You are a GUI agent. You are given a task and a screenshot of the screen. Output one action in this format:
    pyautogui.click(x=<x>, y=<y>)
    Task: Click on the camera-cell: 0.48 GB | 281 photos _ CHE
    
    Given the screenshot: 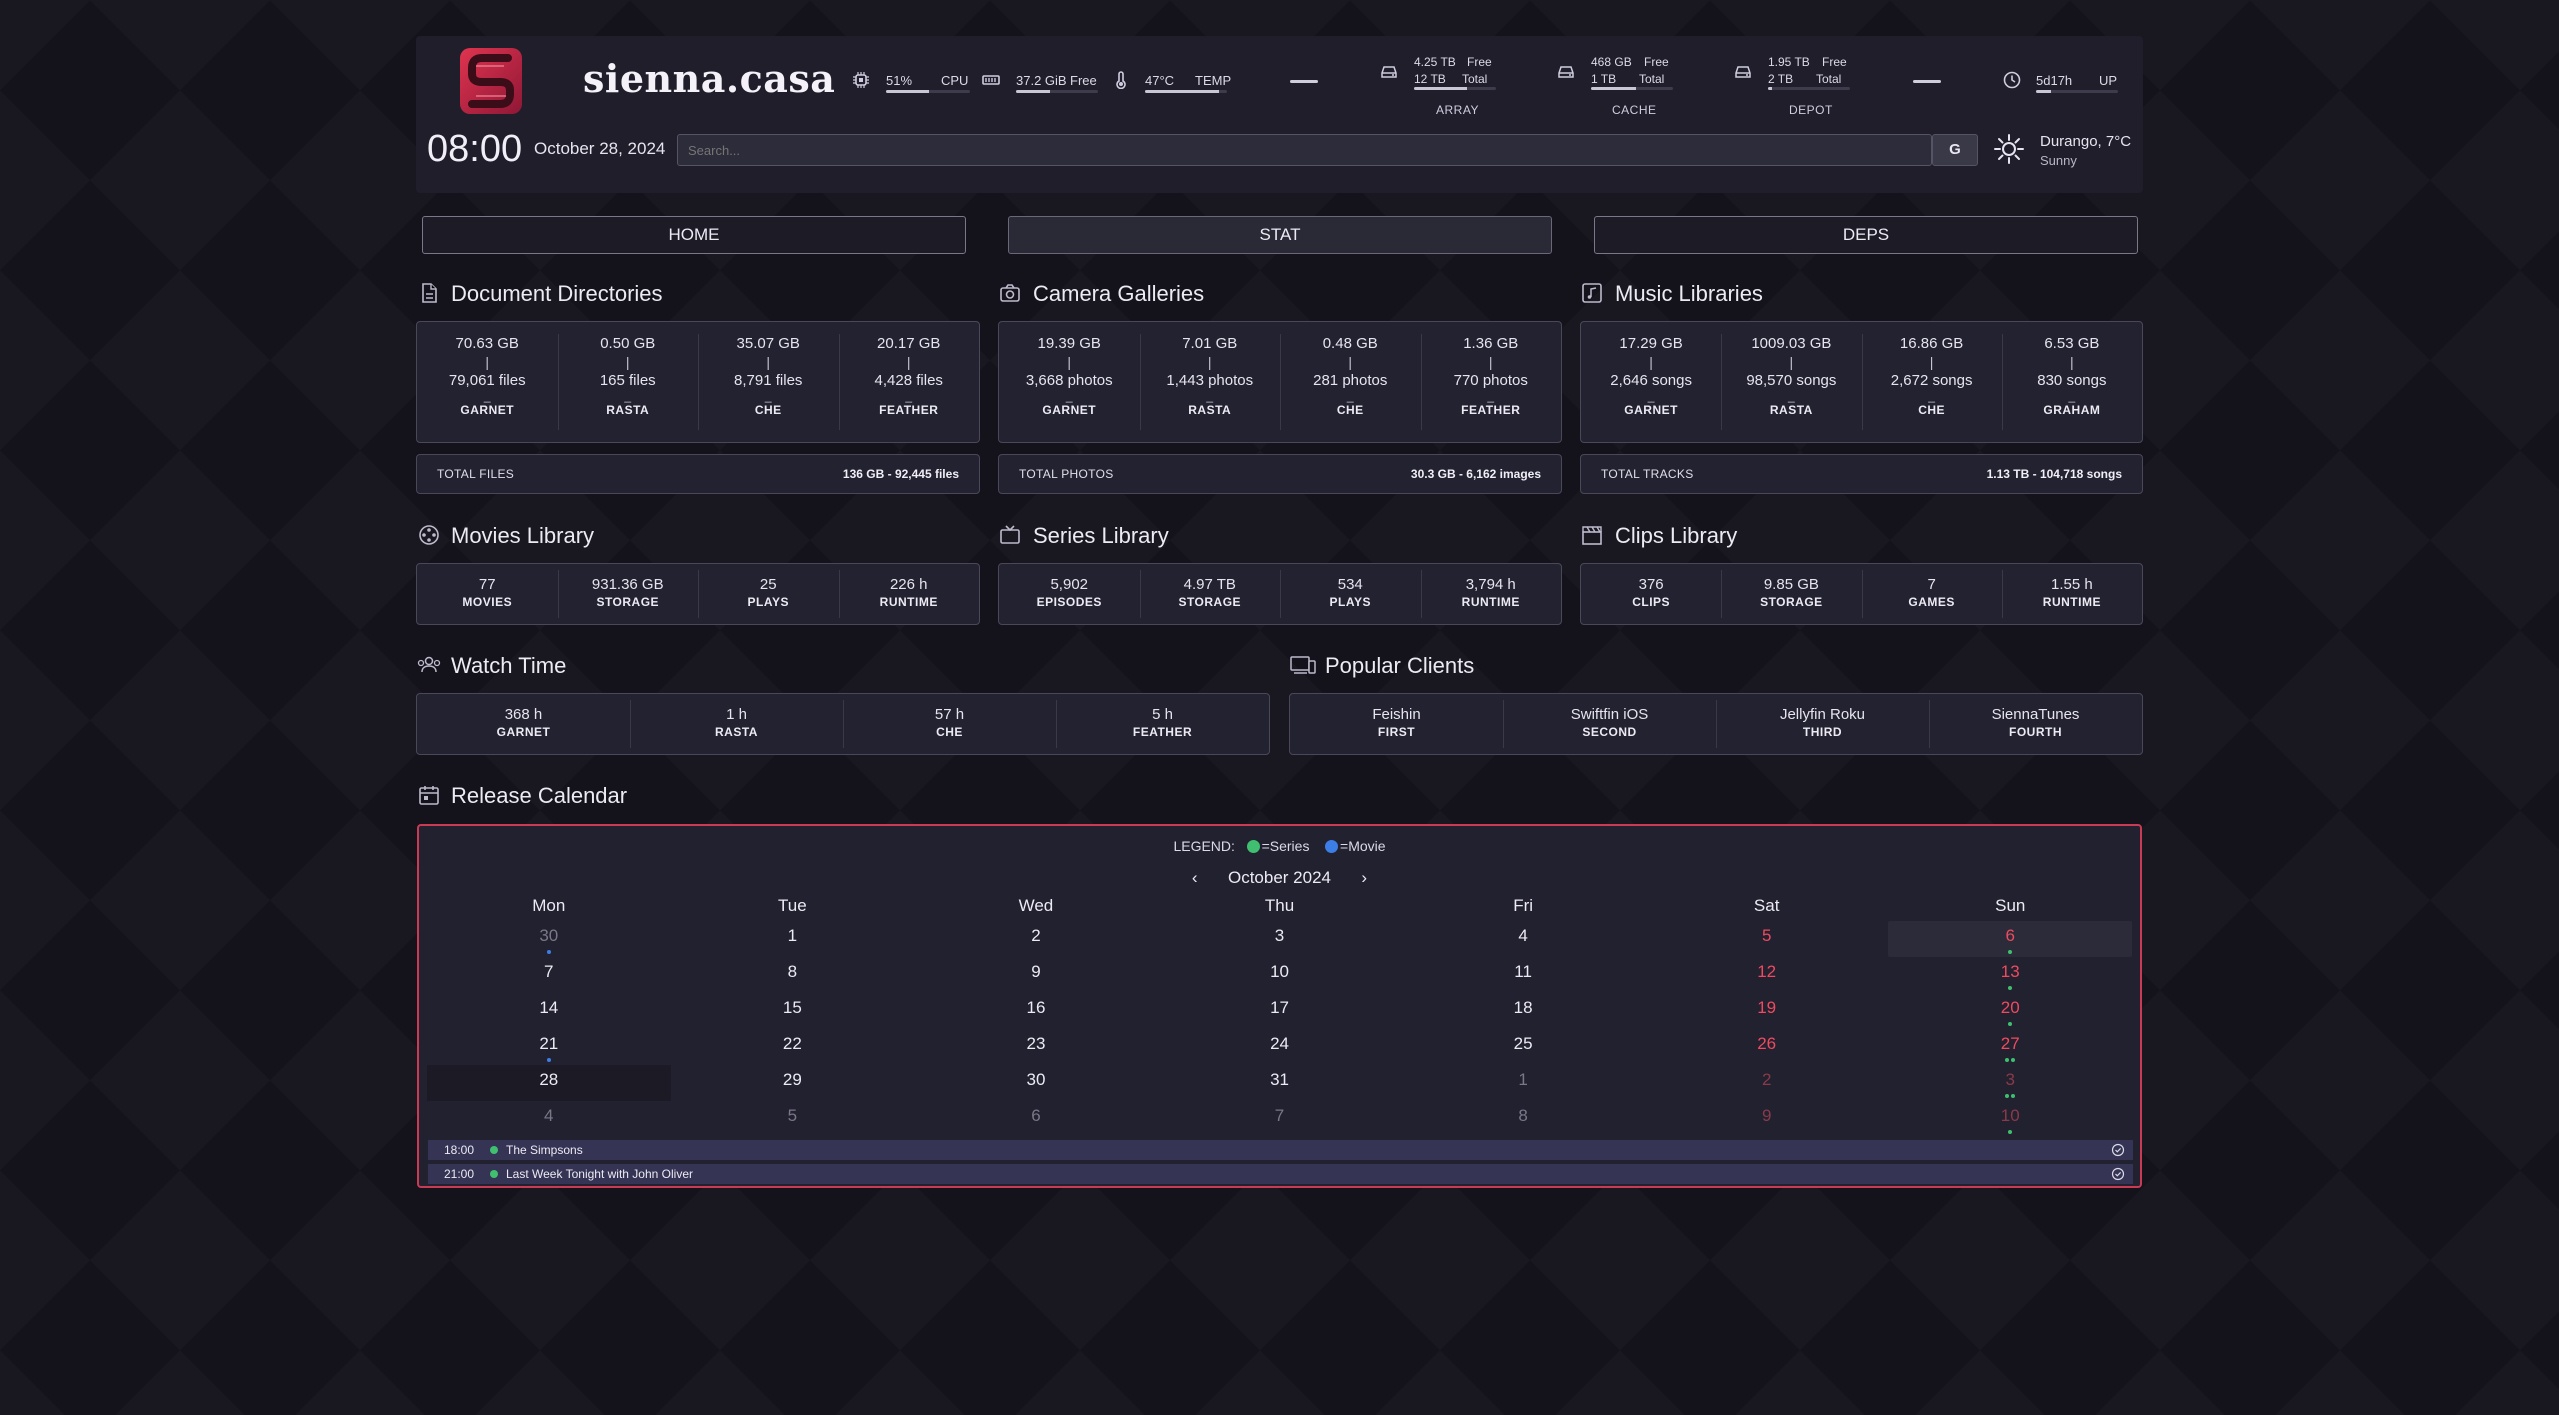 What is the action you would take?
    pyautogui.click(x=1350, y=382)
    